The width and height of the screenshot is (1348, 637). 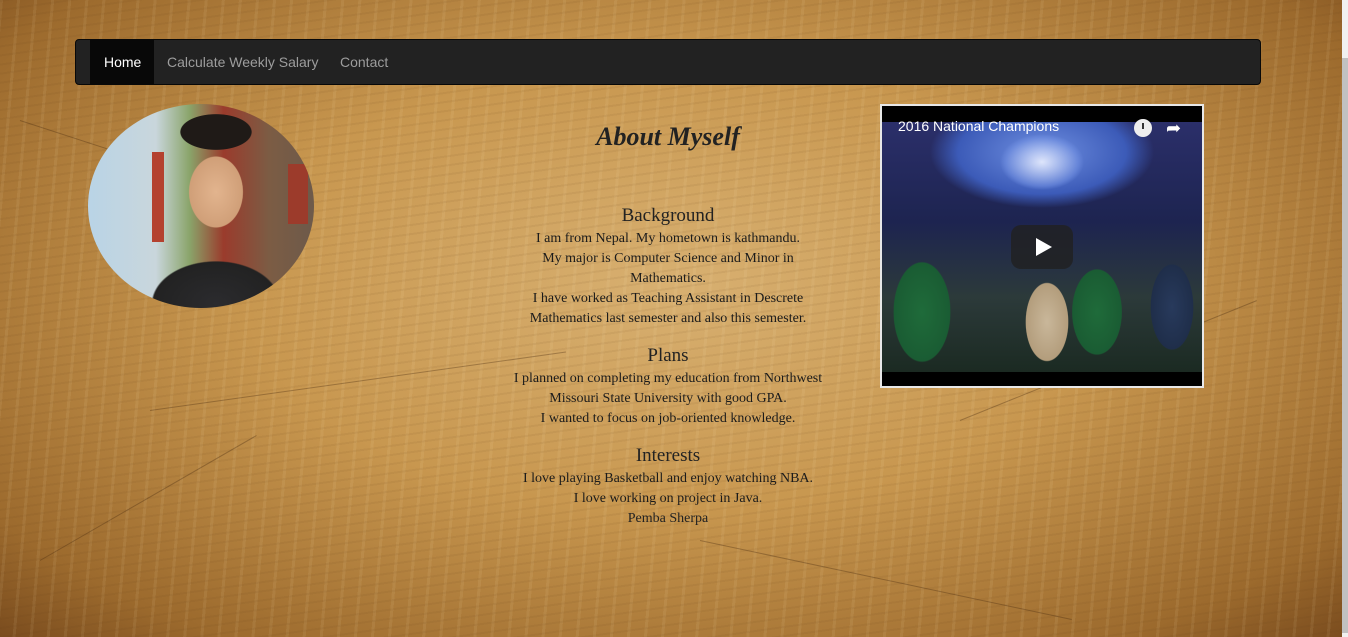 I want to click on interests-line: I love working on project in Java., so click(x=668, y=498).